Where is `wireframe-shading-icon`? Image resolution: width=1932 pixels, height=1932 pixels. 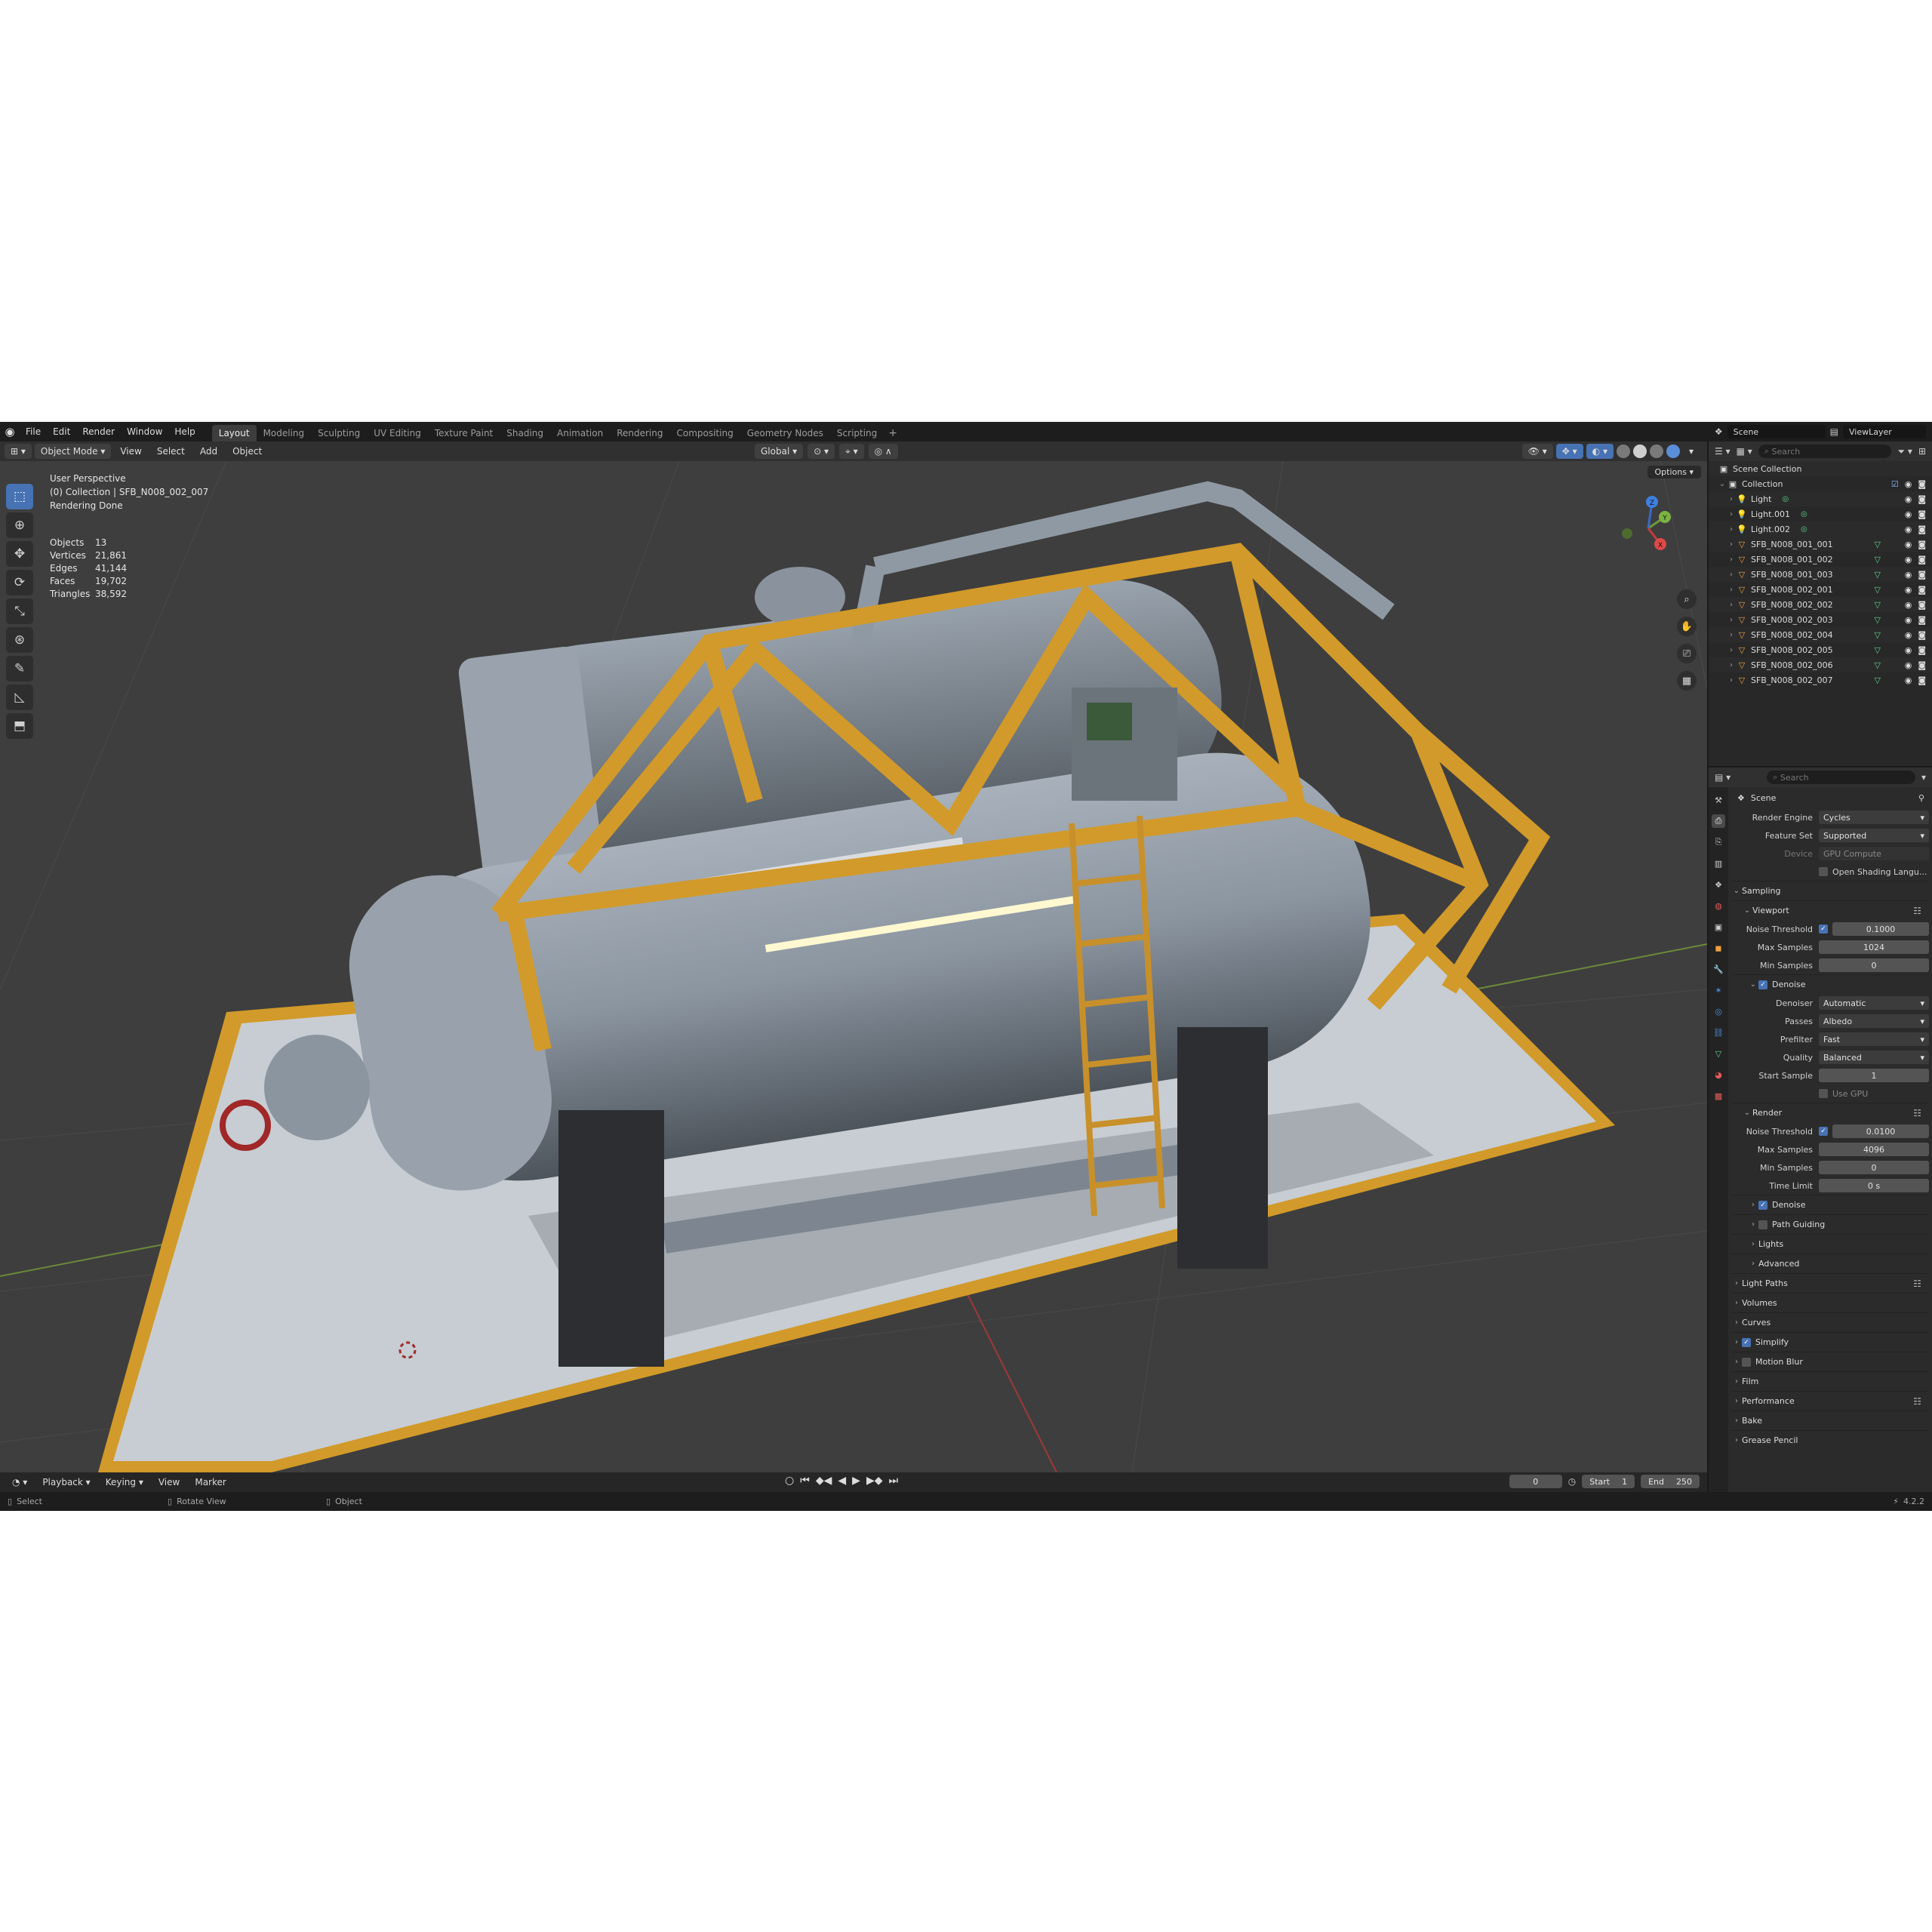 wireframe-shading-icon is located at coordinates (1623, 451).